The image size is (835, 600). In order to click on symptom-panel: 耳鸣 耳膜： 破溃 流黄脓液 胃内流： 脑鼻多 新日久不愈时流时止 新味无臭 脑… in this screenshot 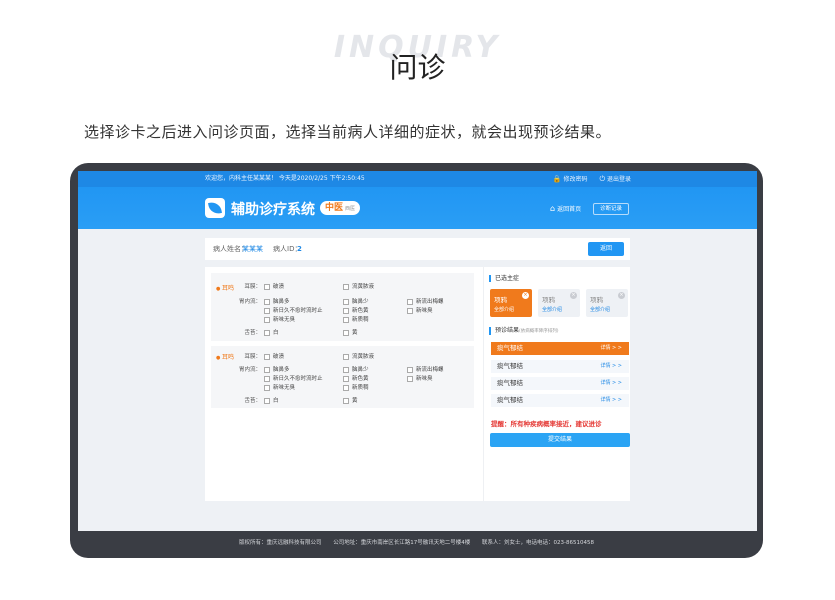, I will do `click(339, 384)`.